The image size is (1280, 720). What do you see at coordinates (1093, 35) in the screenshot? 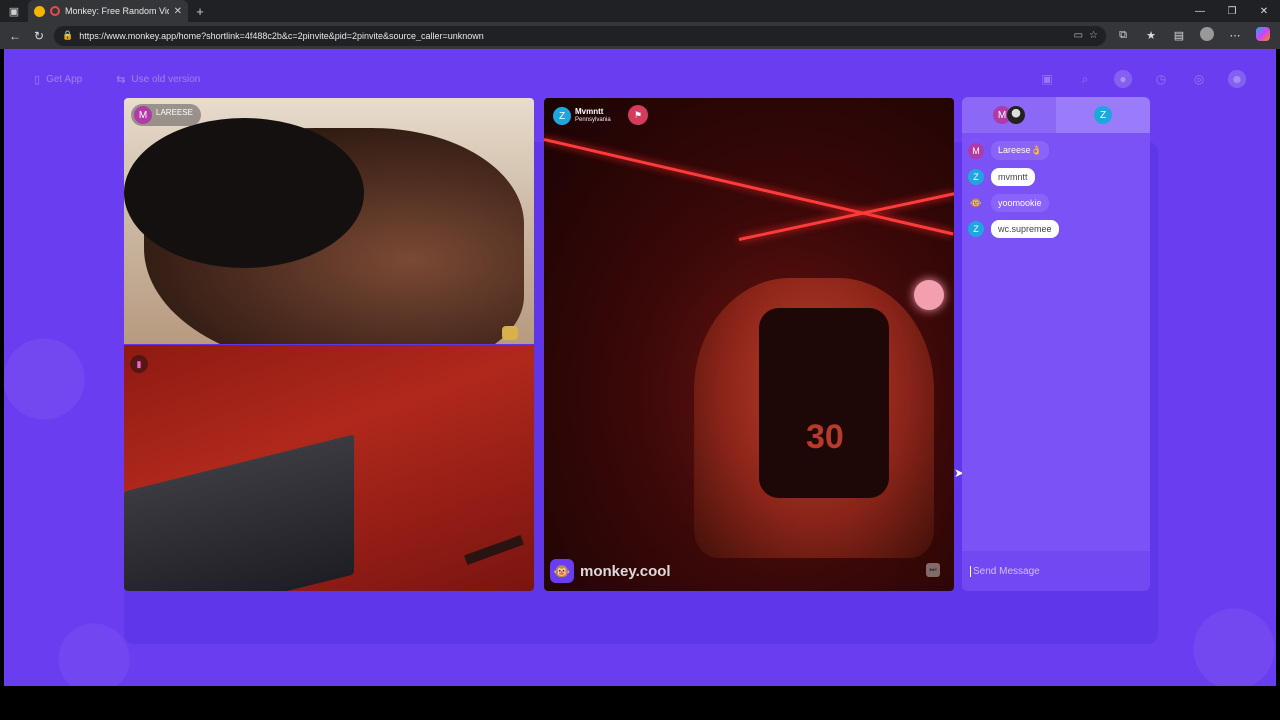
I see `bookmark-star-icon: ☆` at bounding box center [1093, 35].